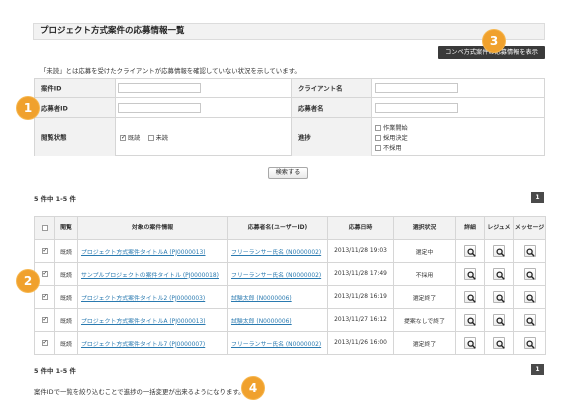 This screenshot has width=580, height=420. I want to click on header-read: 閲覧, so click(66, 228).